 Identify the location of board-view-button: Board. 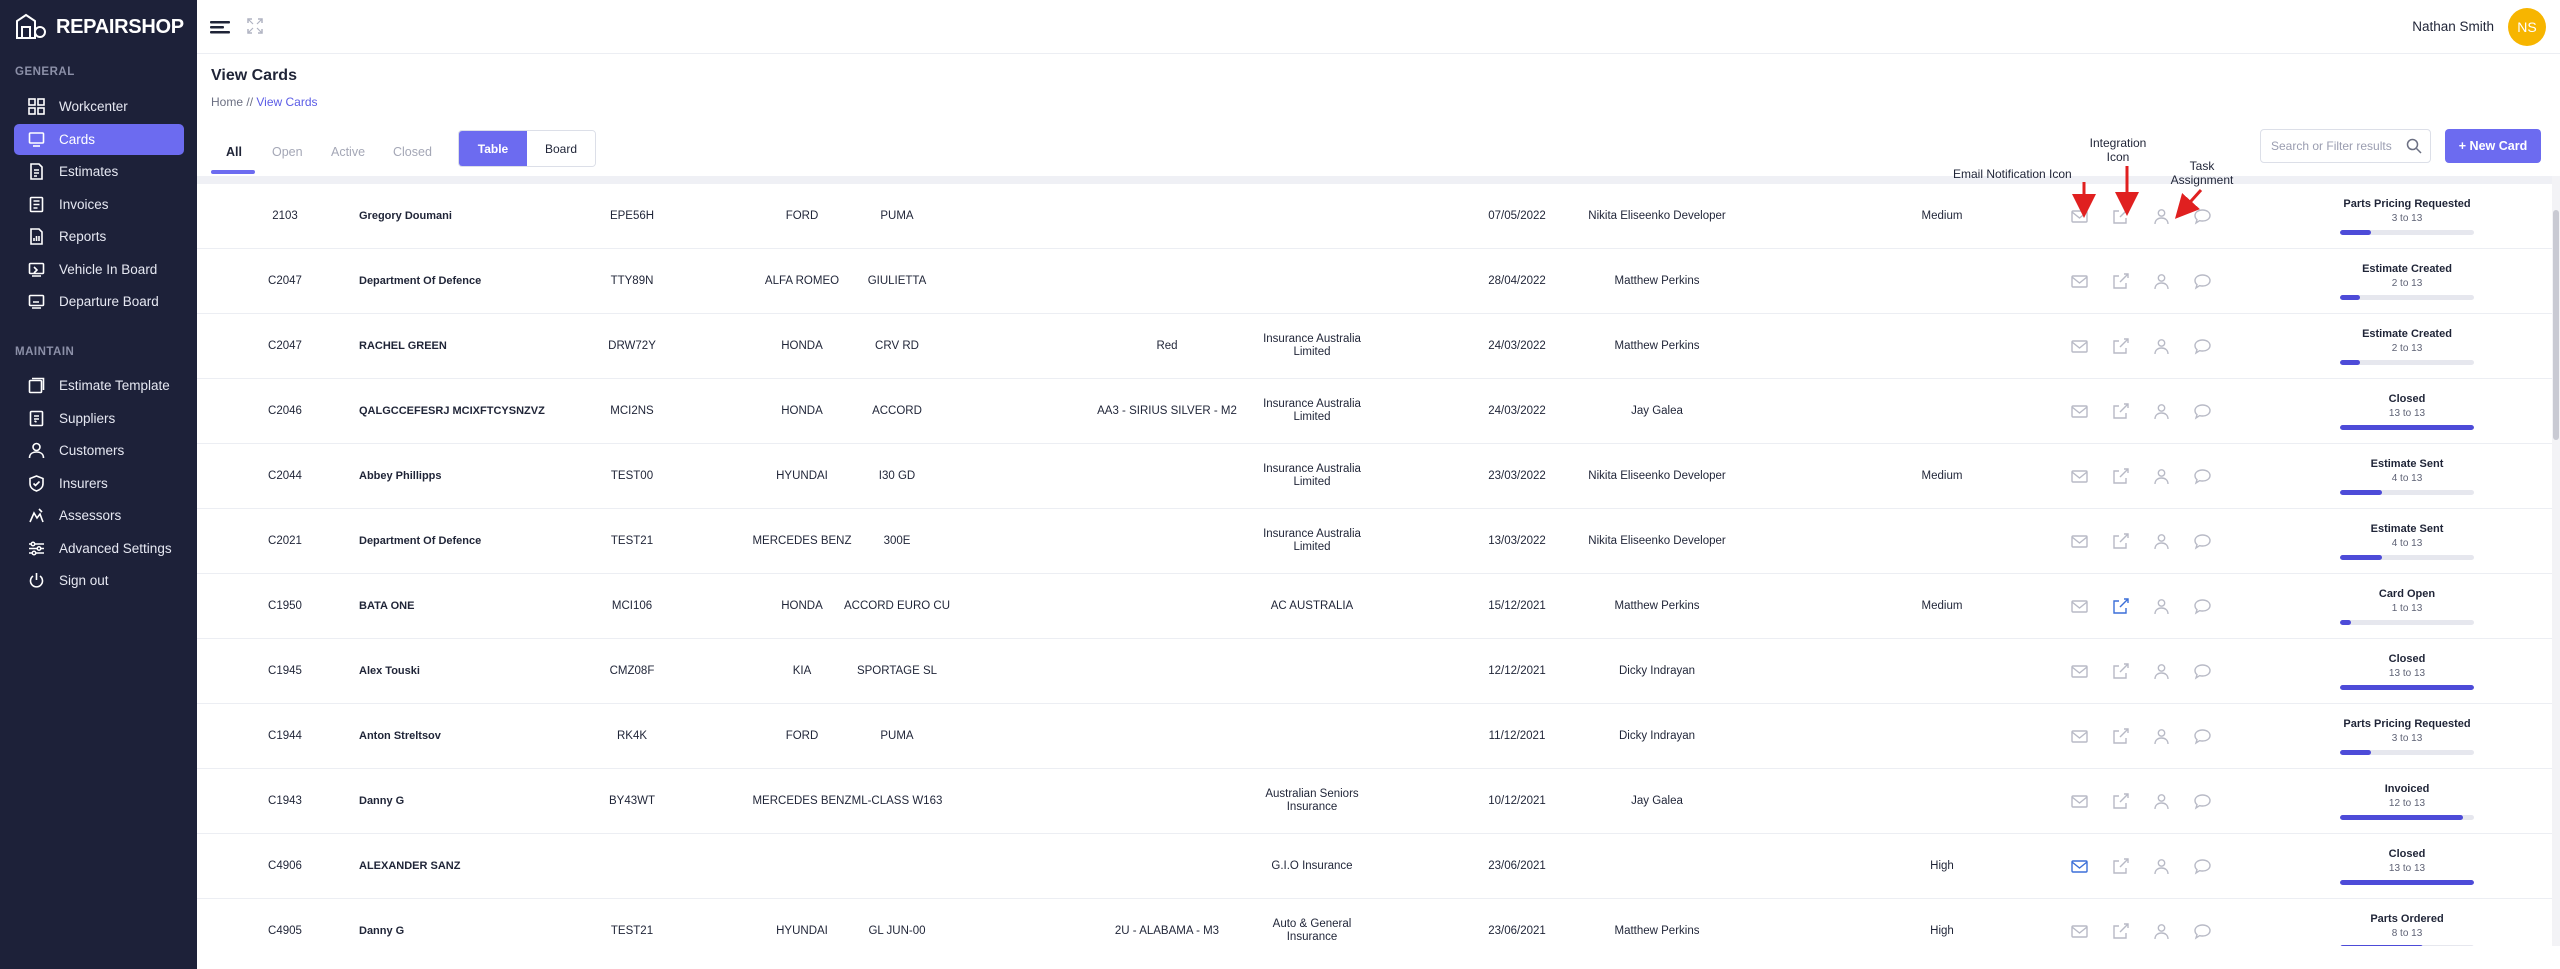
(561, 148).